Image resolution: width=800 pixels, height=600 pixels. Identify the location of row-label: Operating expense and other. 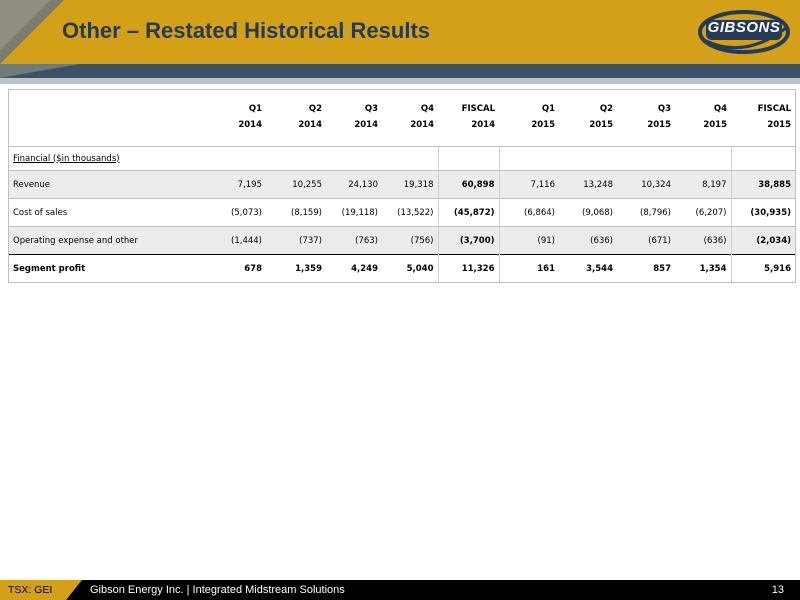
(91, 240).